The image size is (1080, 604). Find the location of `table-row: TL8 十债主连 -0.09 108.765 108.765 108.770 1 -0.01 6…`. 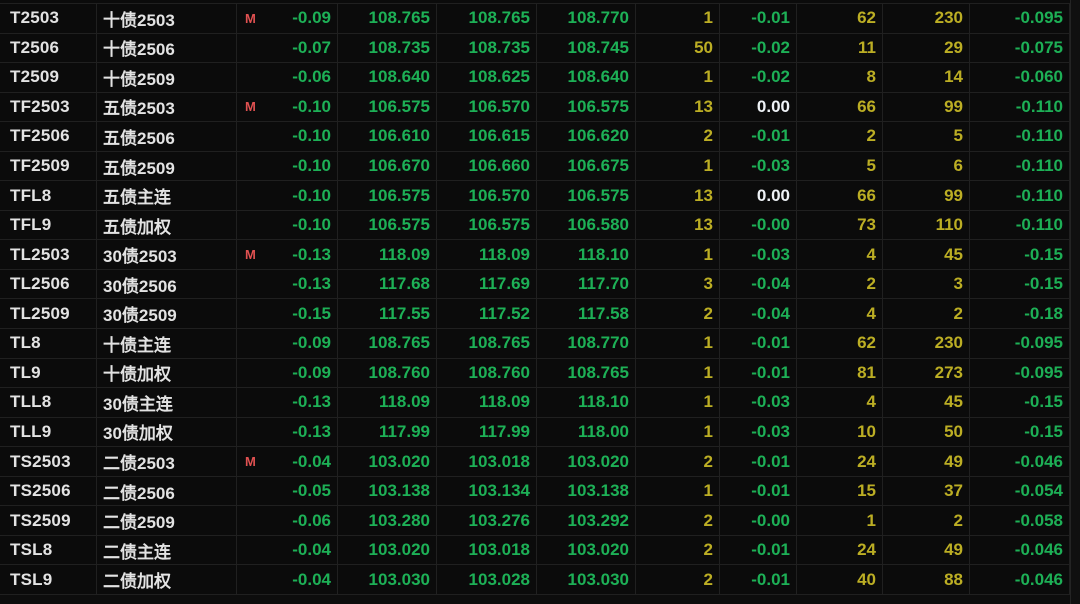

table-row: TL8 十债主连 -0.09 108.765 108.765 108.770 1 -0.01 6… is located at coordinates (535, 344).